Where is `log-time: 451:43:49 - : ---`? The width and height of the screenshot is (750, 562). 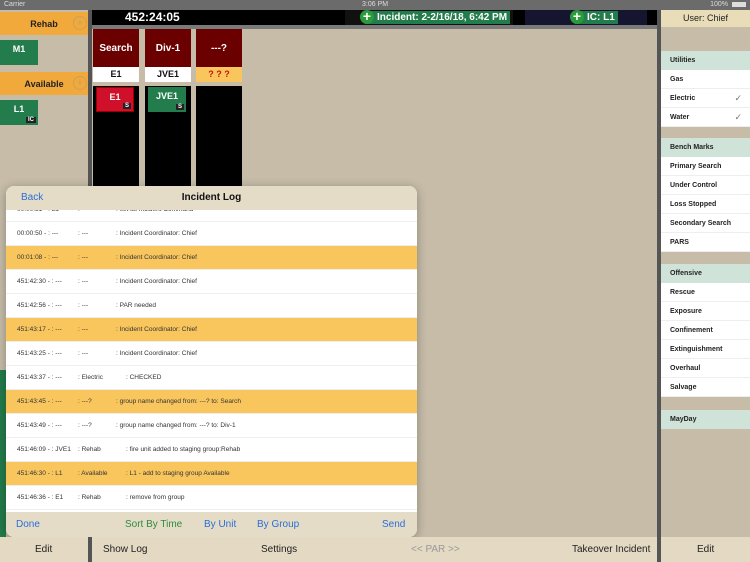 log-time: 451:43:49 - : --- is located at coordinates (39, 425).